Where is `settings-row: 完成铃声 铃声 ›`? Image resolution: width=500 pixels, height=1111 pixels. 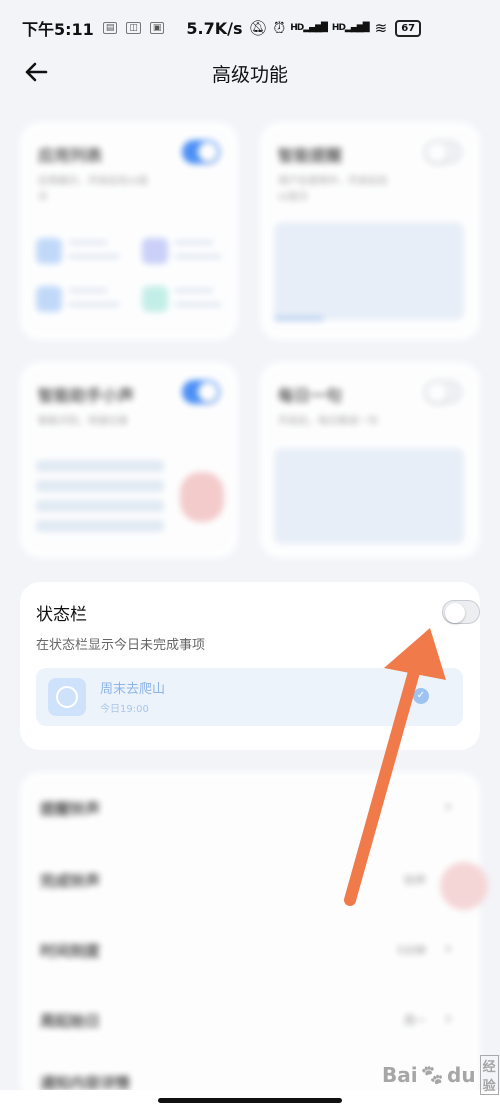
settings-row: 完成铃声 铃声 › is located at coordinates (250, 880).